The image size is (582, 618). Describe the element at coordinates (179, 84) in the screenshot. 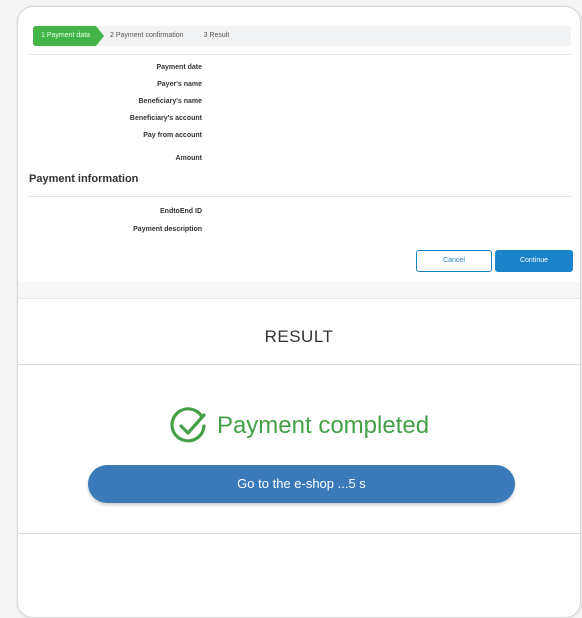

I see `label-payers-name: Payer's name` at that location.